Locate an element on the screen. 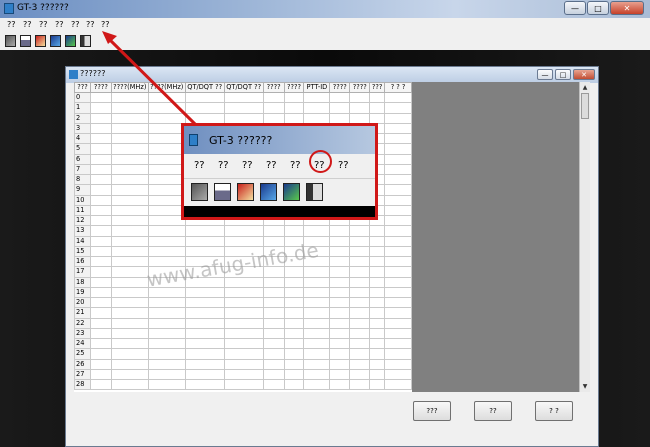 The height and width of the screenshot is (447, 650). maximize-button: □ is located at coordinates (598, 8).